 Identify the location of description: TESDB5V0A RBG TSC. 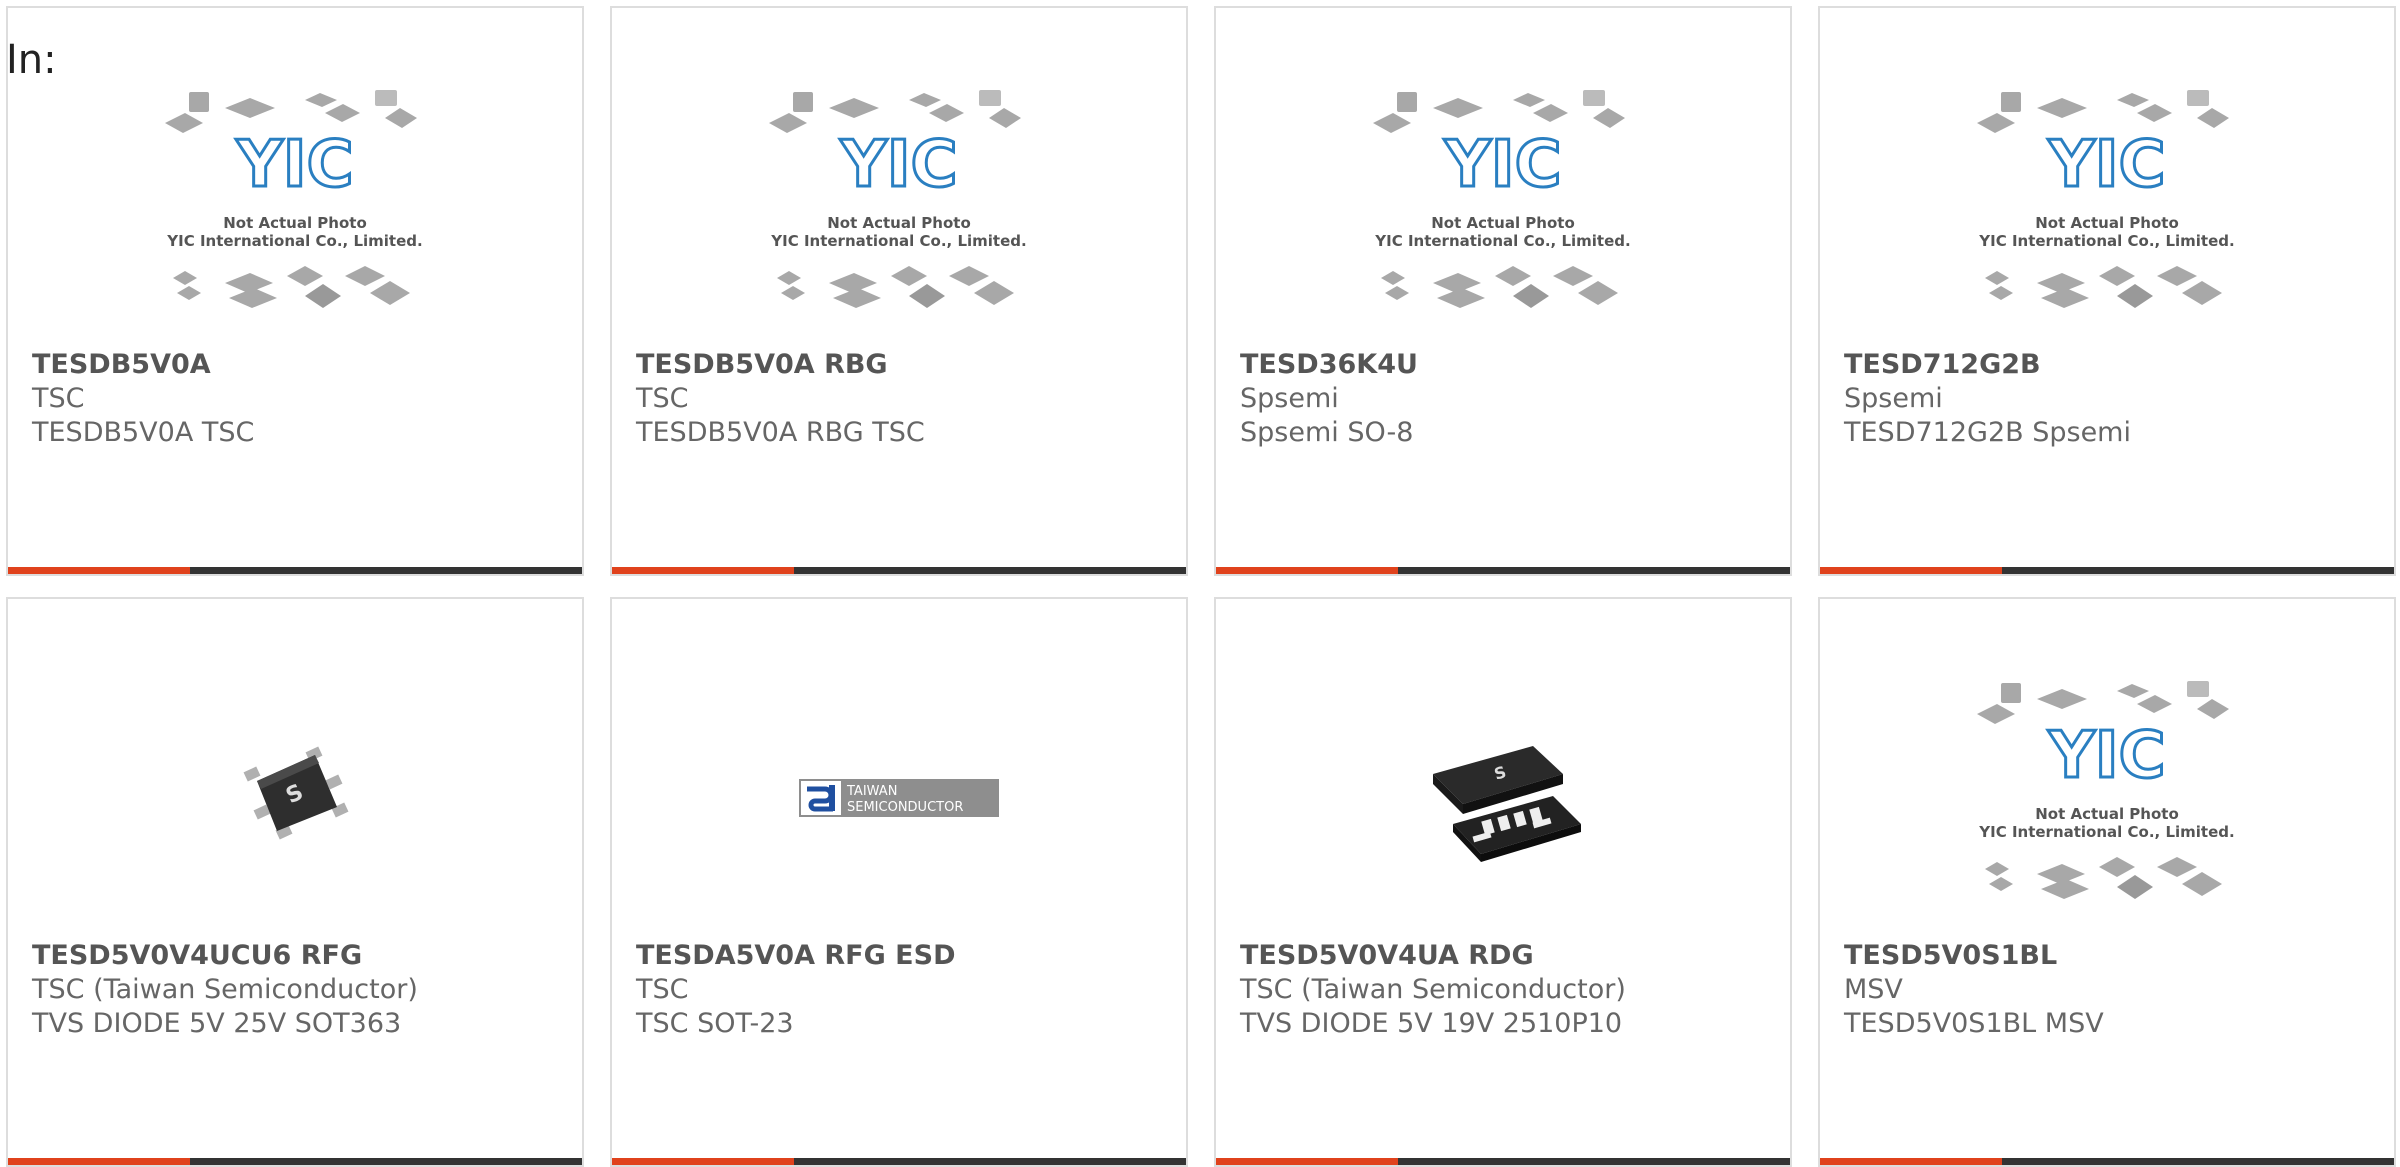
(780, 432).